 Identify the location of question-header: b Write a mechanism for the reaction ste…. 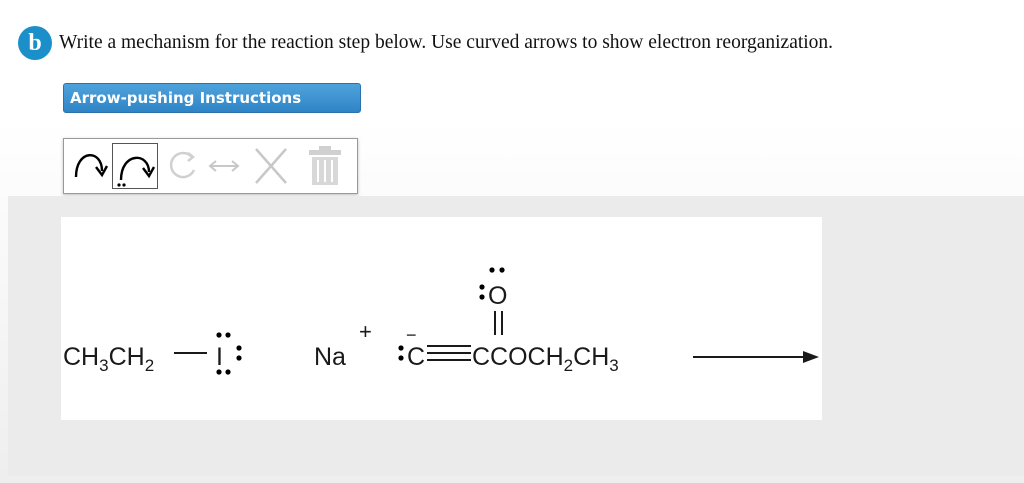
(425, 43).